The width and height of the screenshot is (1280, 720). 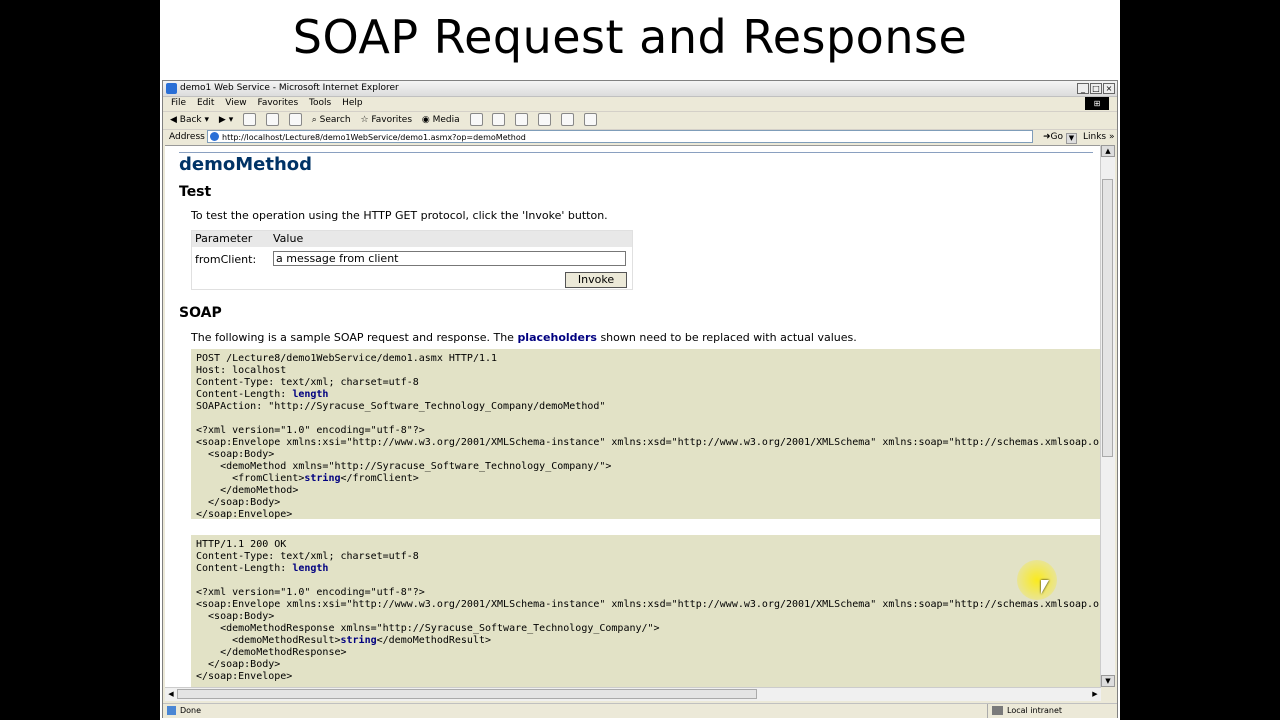 I want to click on page-icon, so click(x=214, y=136).